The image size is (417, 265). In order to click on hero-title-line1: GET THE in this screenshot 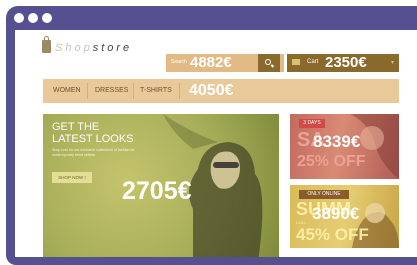, I will do `click(76, 127)`.